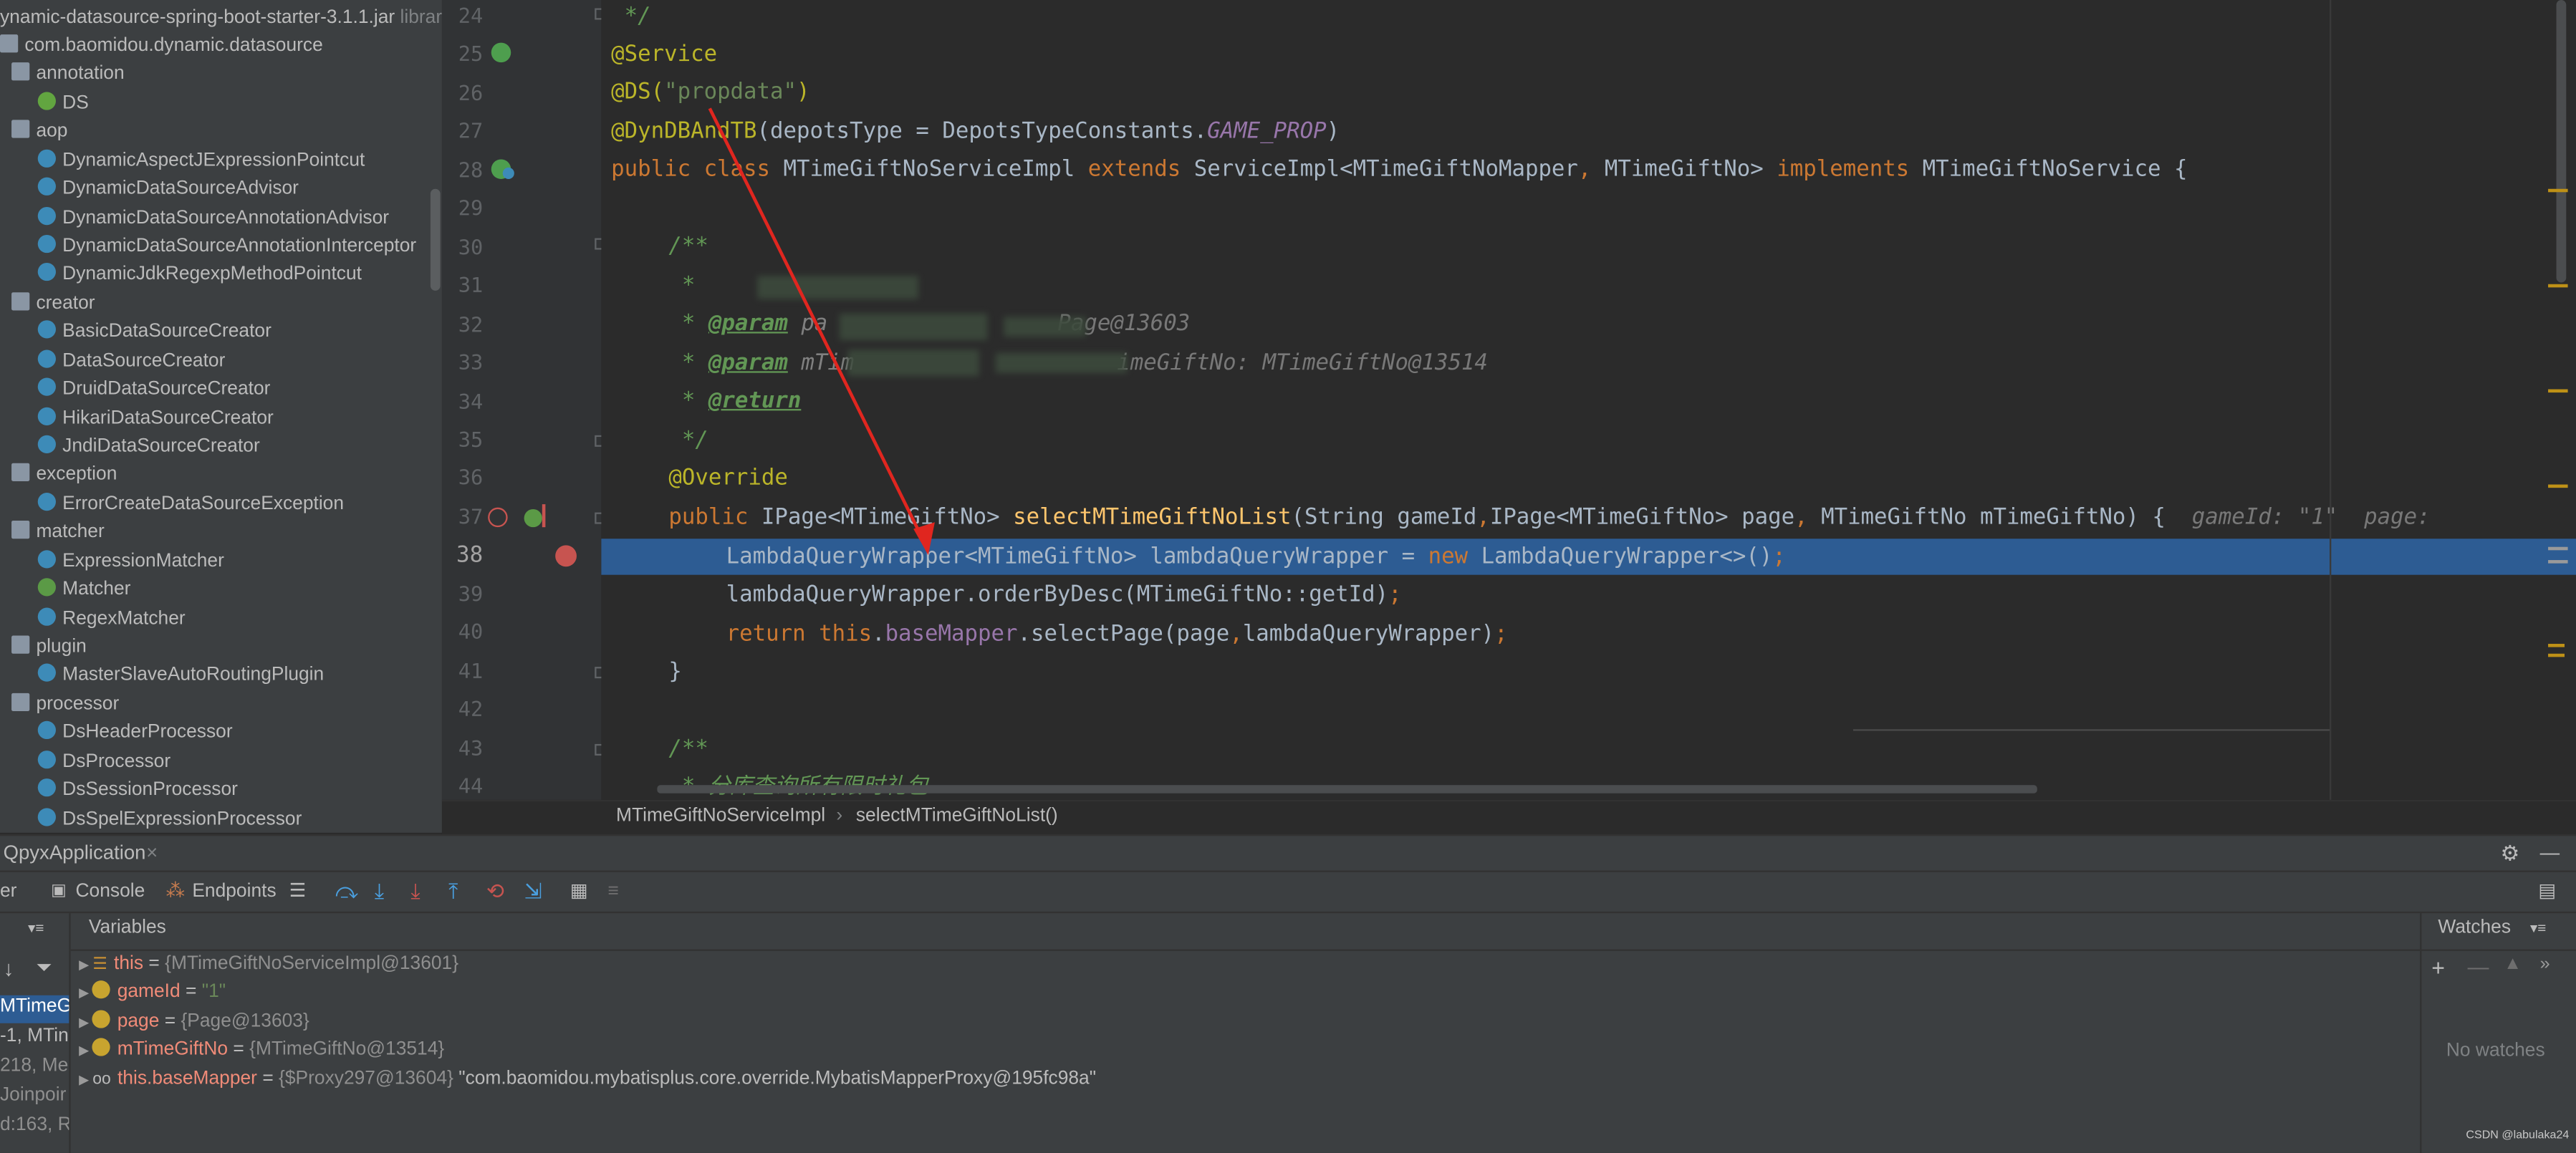 This screenshot has height=1153, width=2576. What do you see at coordinates (2518, 1135) in the screenshot?
I see `watermark: CSDN @labulaka24` at bounding box center [2518, 1135].